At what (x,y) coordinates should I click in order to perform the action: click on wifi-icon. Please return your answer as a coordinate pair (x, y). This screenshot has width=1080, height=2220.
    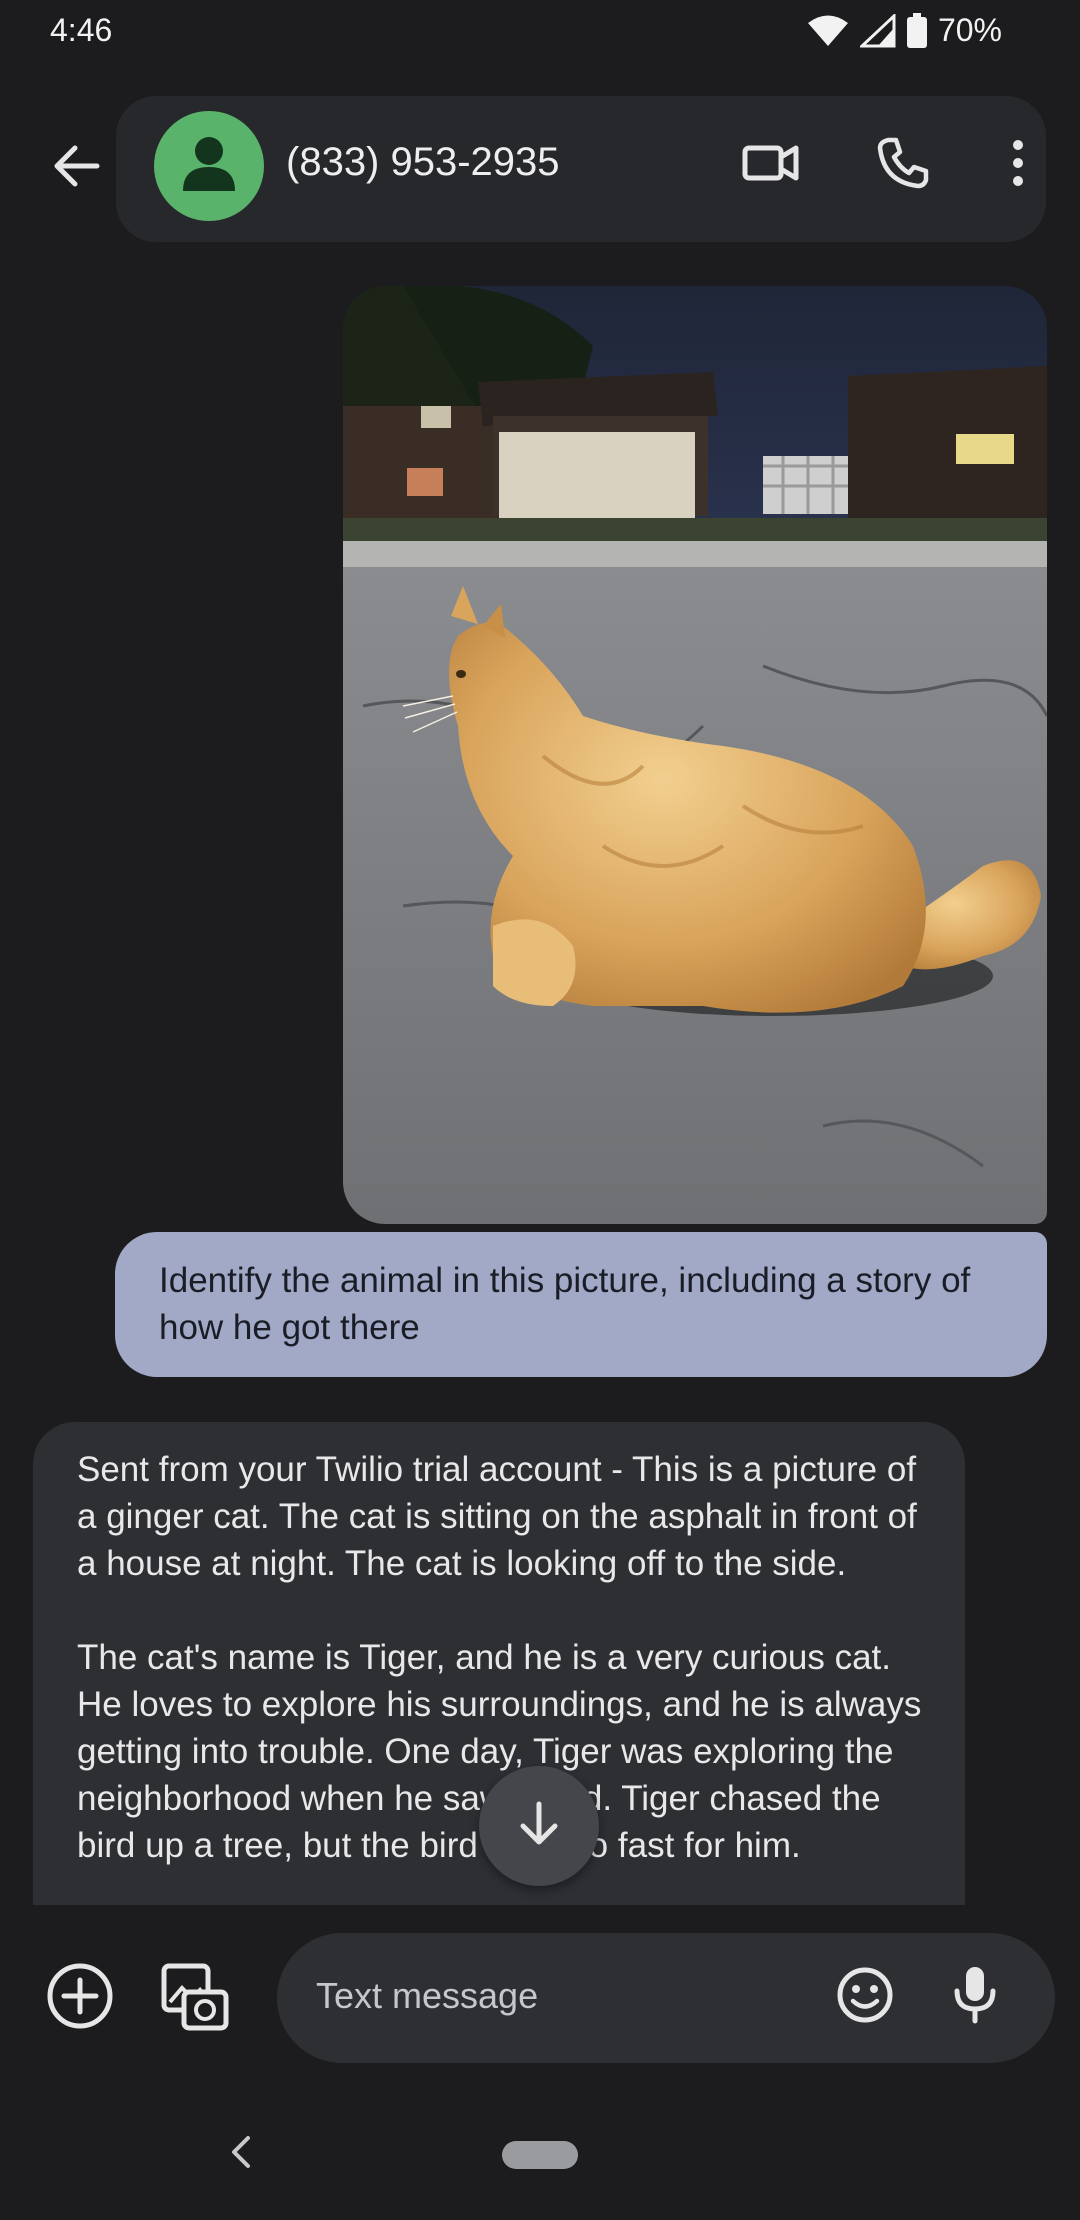
    Looking at the image, I should click on (828, 31).